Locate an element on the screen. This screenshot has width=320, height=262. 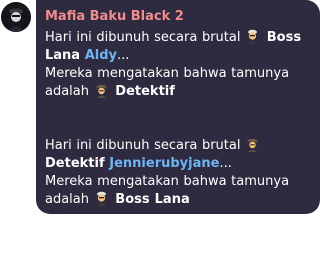
sender-name: Mafia Baku Black 2 is located at coordinates (177, 16).